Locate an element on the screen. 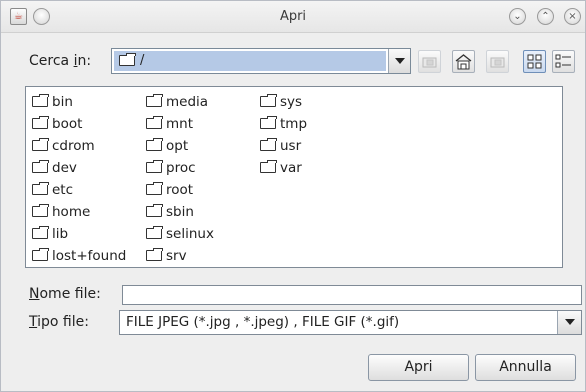  list-item: dev is located at coordinates (54, 168).